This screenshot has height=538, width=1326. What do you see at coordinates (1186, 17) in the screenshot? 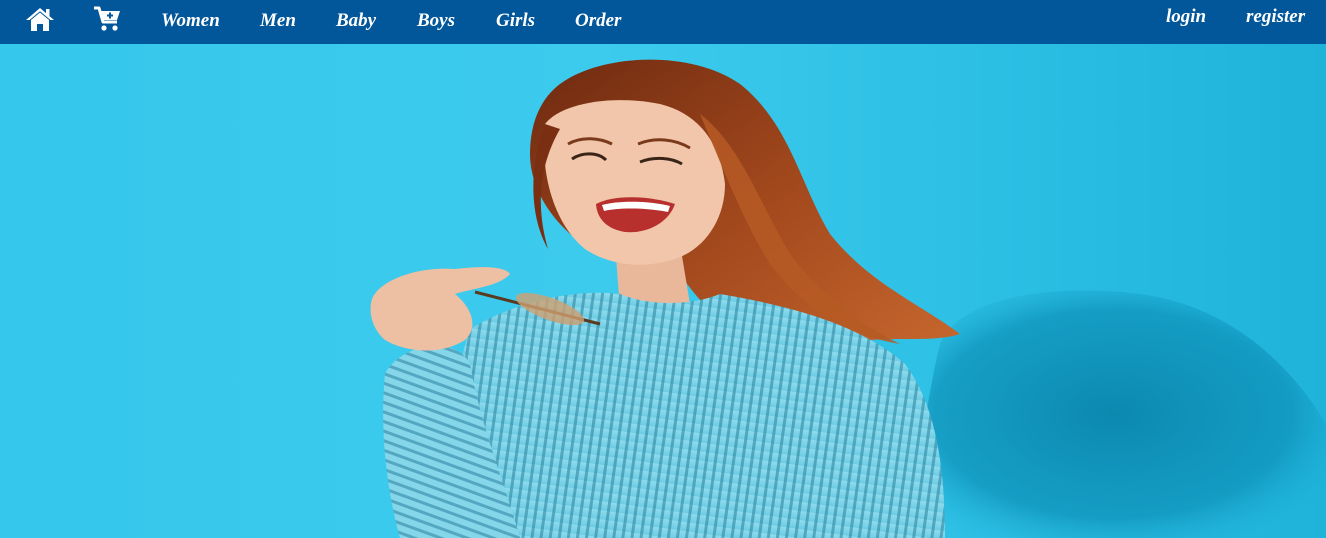
I see `login-link: login` at bounding box center [1186, 17].